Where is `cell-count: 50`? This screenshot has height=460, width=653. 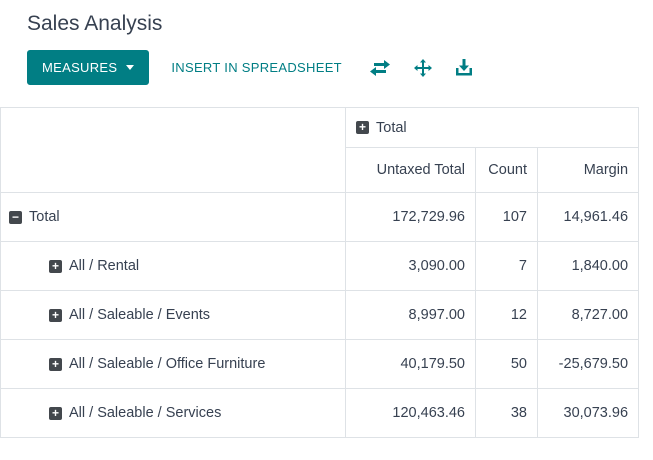
cell-count: 50 is located at coordinates (506, 364).